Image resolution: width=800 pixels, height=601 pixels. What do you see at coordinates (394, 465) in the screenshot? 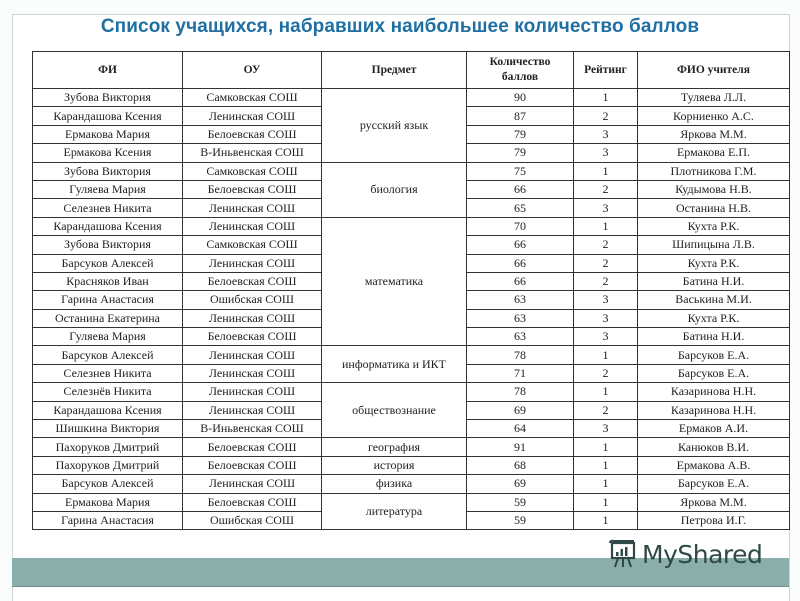
I see `cell-subject: история` at bounding box center [394, 465].